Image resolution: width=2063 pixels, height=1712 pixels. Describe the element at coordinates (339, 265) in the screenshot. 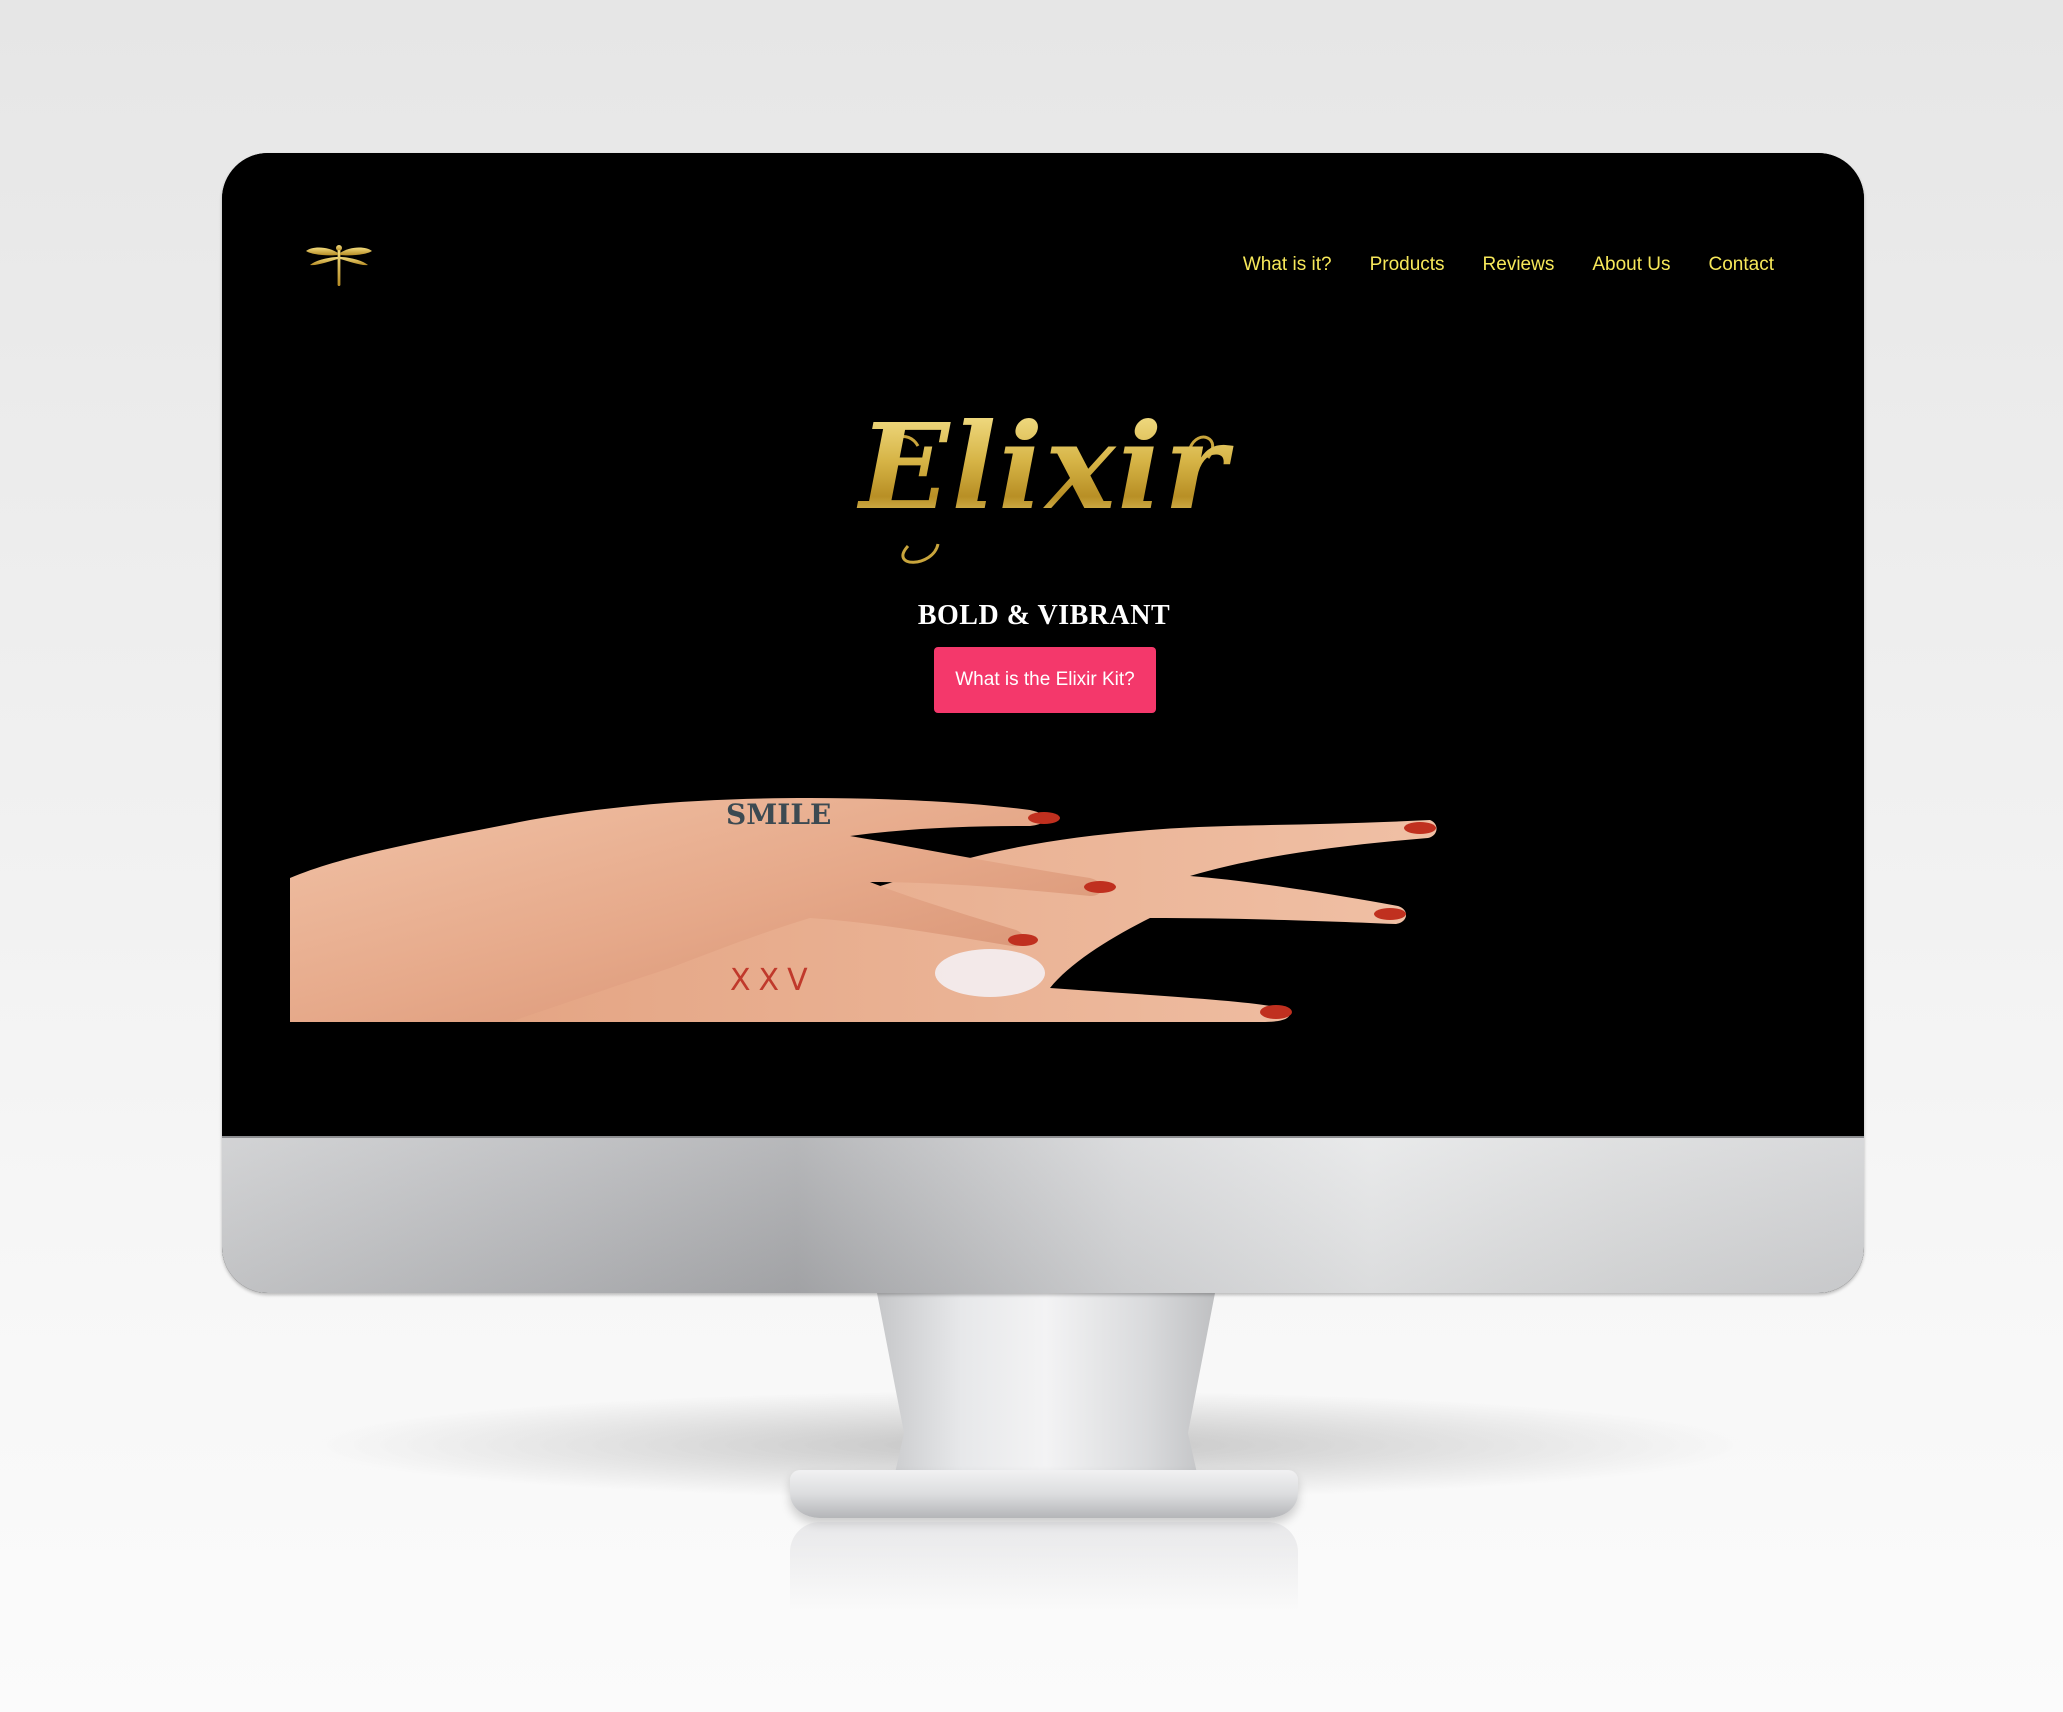

I see `dragonfly-icon` at that location.